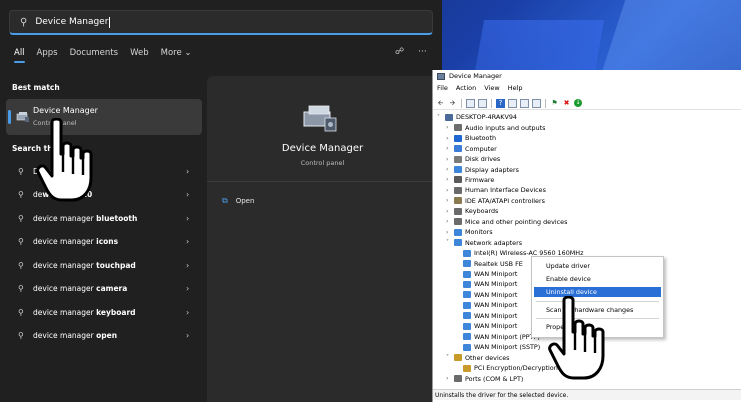 This screenshot has height=402, width=741. Describe the element at coordinates (478, 357) in the screenshot. I see `tree-node: ˅ Other devices` at that location.